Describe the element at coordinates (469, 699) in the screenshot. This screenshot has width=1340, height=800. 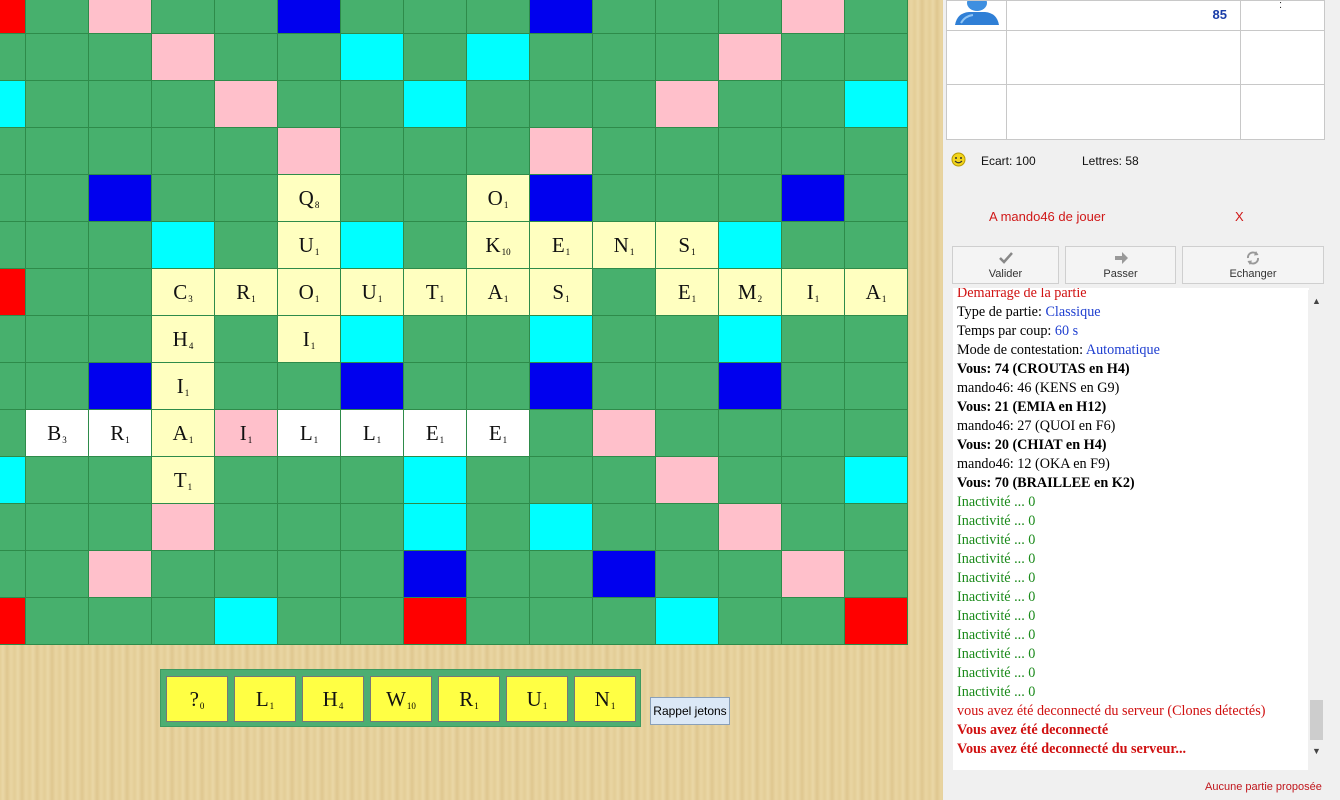
I see `rack-tile: R1` at that location.